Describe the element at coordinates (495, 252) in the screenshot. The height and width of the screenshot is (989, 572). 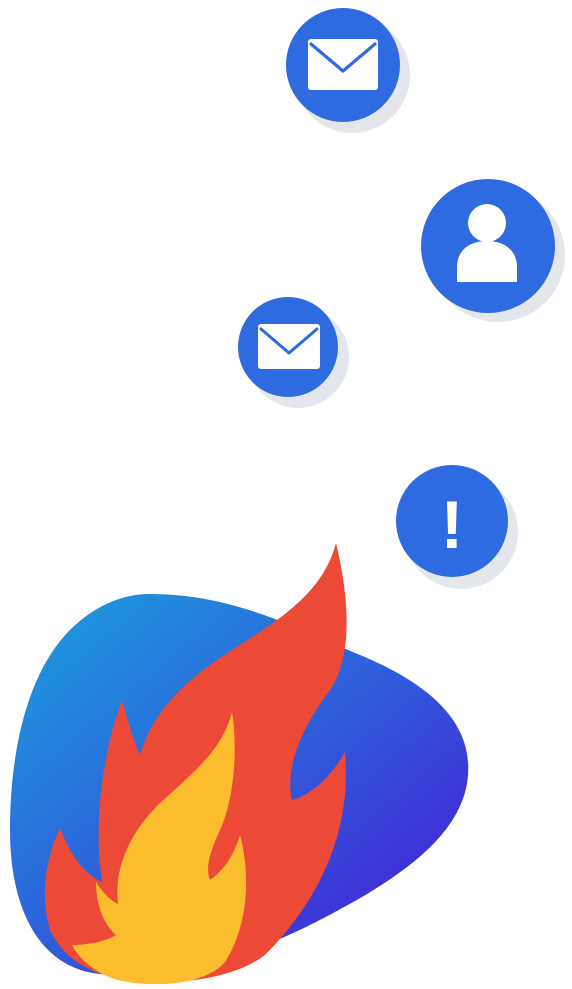
I see `user-bubble` at that location.